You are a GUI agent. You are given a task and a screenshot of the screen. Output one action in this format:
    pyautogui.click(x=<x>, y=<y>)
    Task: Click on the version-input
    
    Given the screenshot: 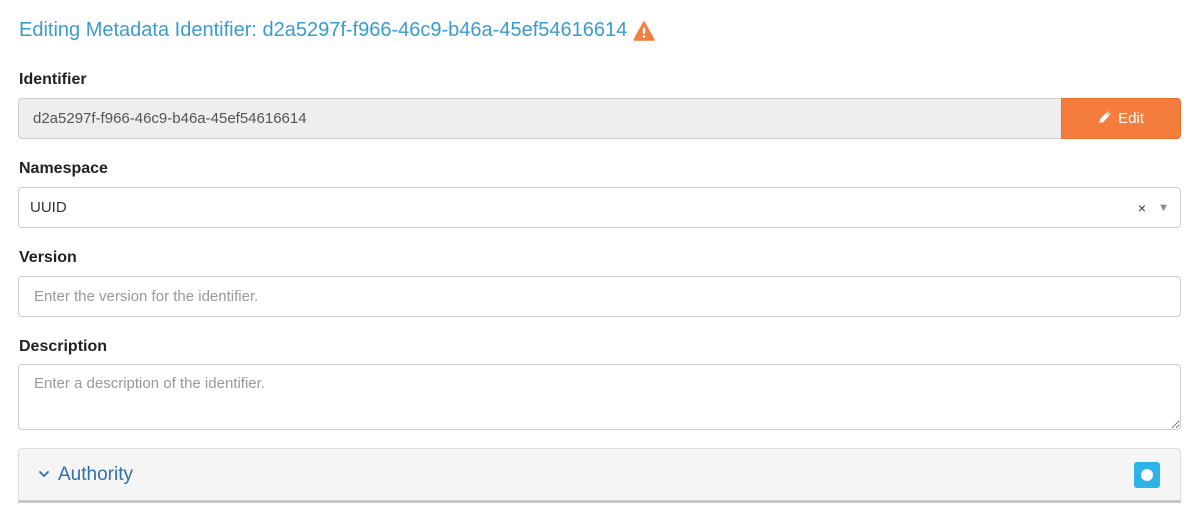 What is the action you would take?
    pyautogui.click(x=599, y=296)
    